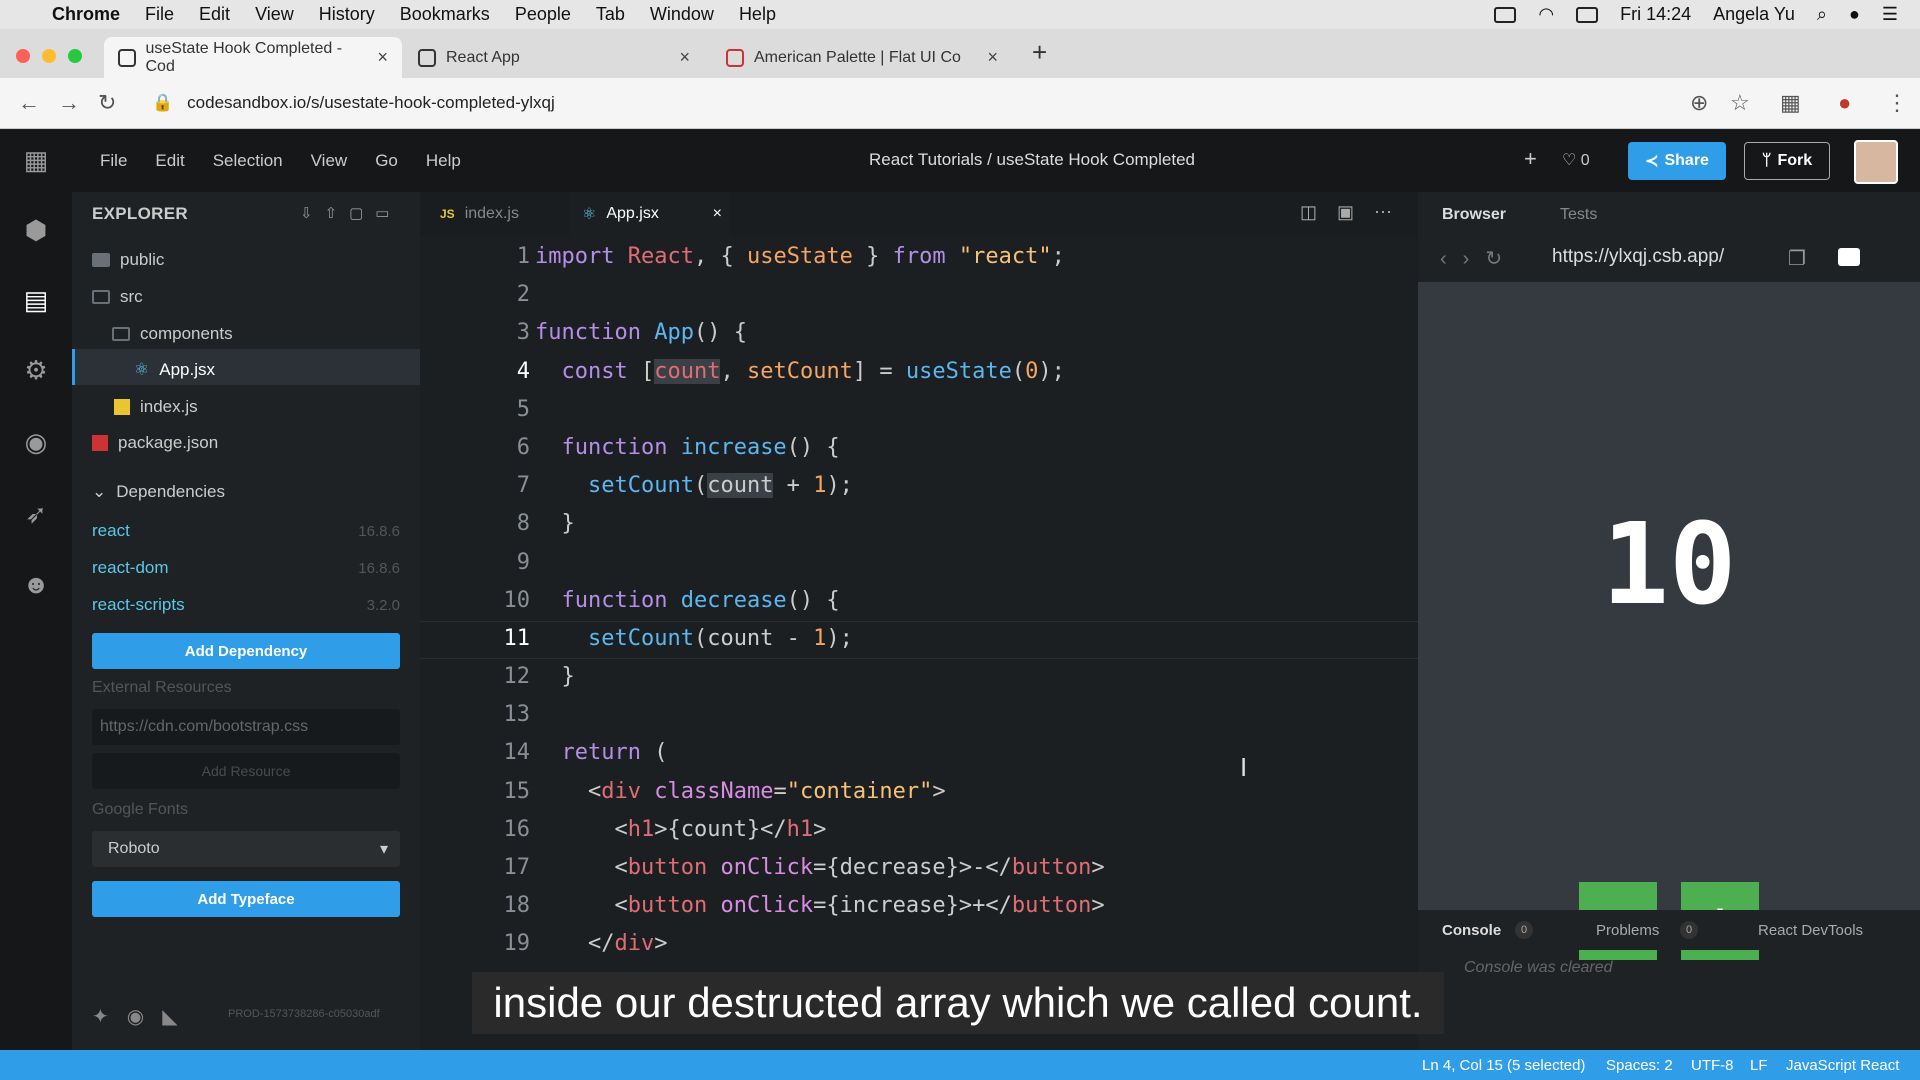 The image size is (1920, 1080). Describe the element at coordinates (246, 899) in the screenshot. I see `add-typeface-button: Add Typeface` at that location.